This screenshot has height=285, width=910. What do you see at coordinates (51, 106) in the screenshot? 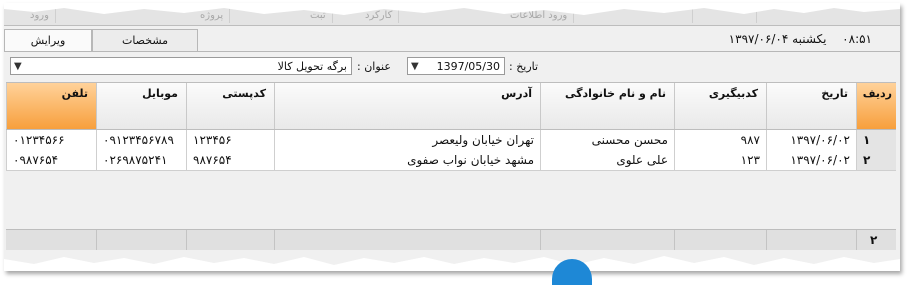
I see `column-header-phone: تلفن` at bounding box center [51, 106].